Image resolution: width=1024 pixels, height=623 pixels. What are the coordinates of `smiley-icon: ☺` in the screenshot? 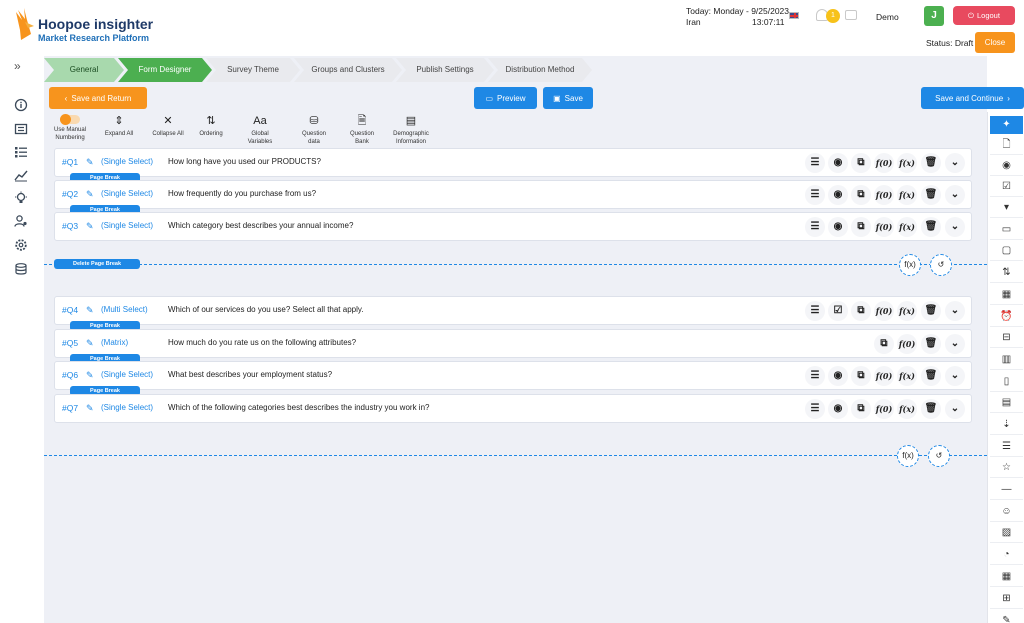 It's located at (1006, 512).